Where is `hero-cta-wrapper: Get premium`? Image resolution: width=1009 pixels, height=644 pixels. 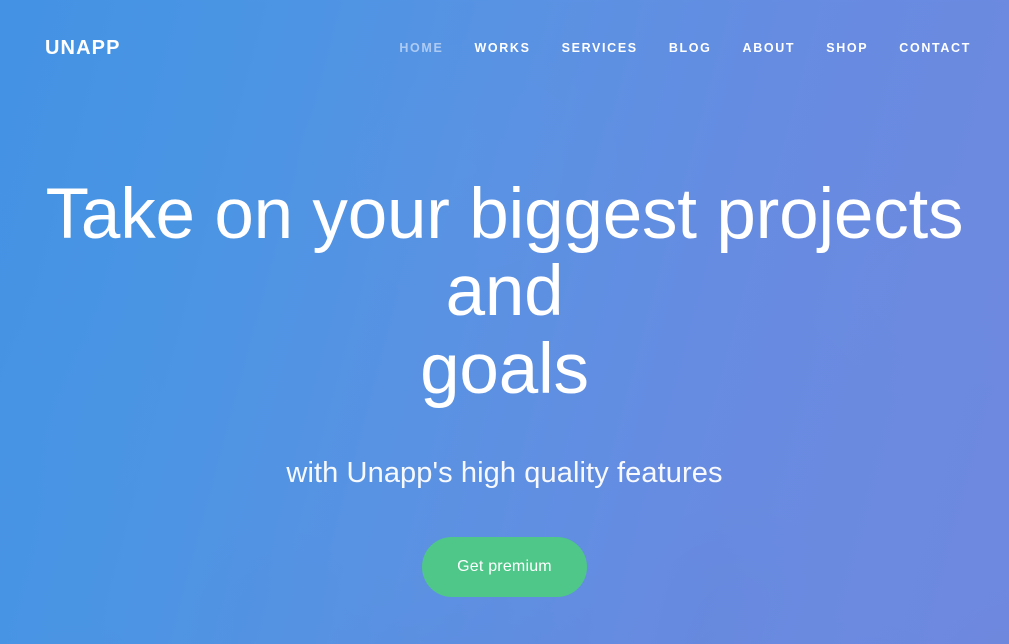
hero-cta-wrapper: Get premium is located at coordinates (504, 567).